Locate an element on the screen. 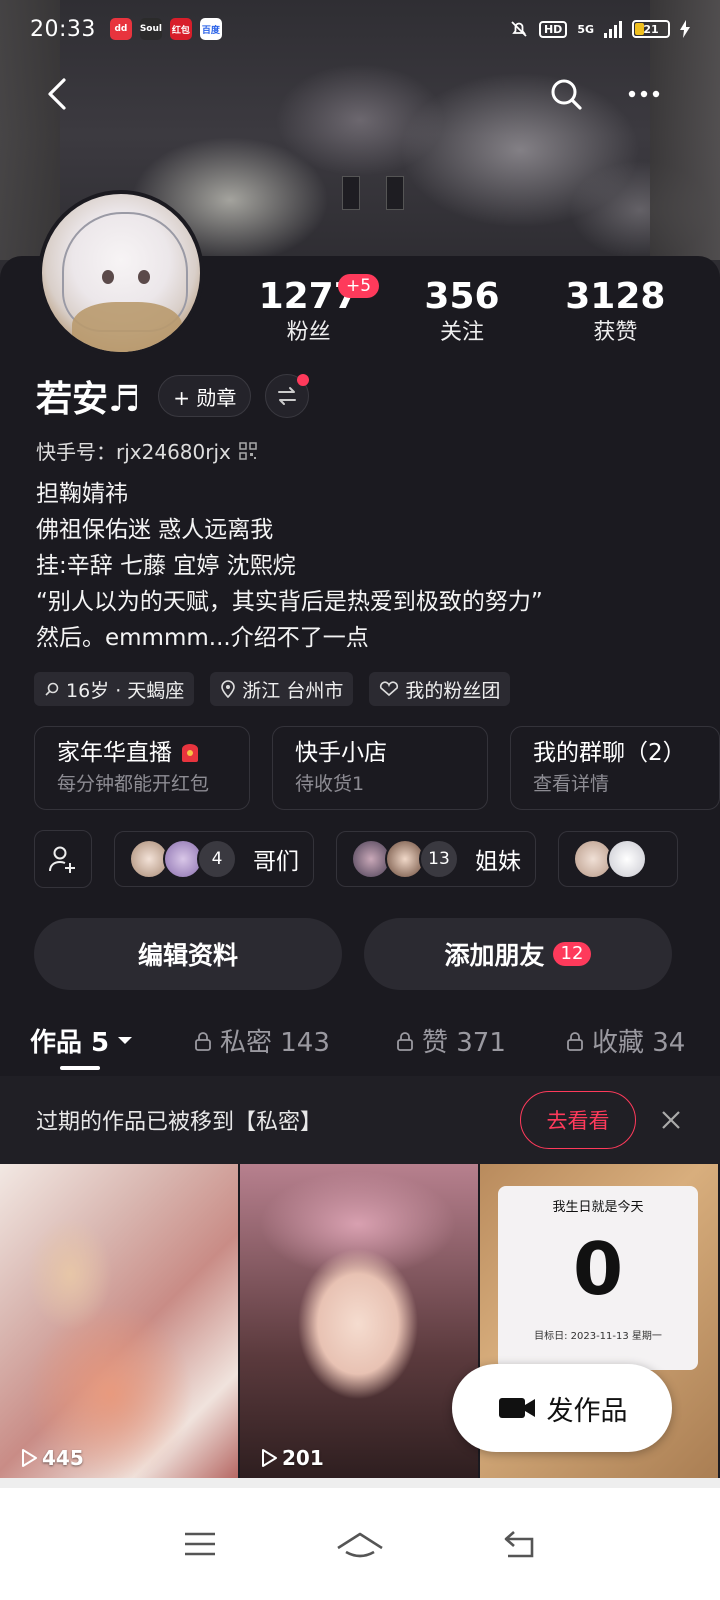 The width and height of the screenshot is (720, 1600). card-title: 我的群聊（2） is located at coordinates (609, 753).